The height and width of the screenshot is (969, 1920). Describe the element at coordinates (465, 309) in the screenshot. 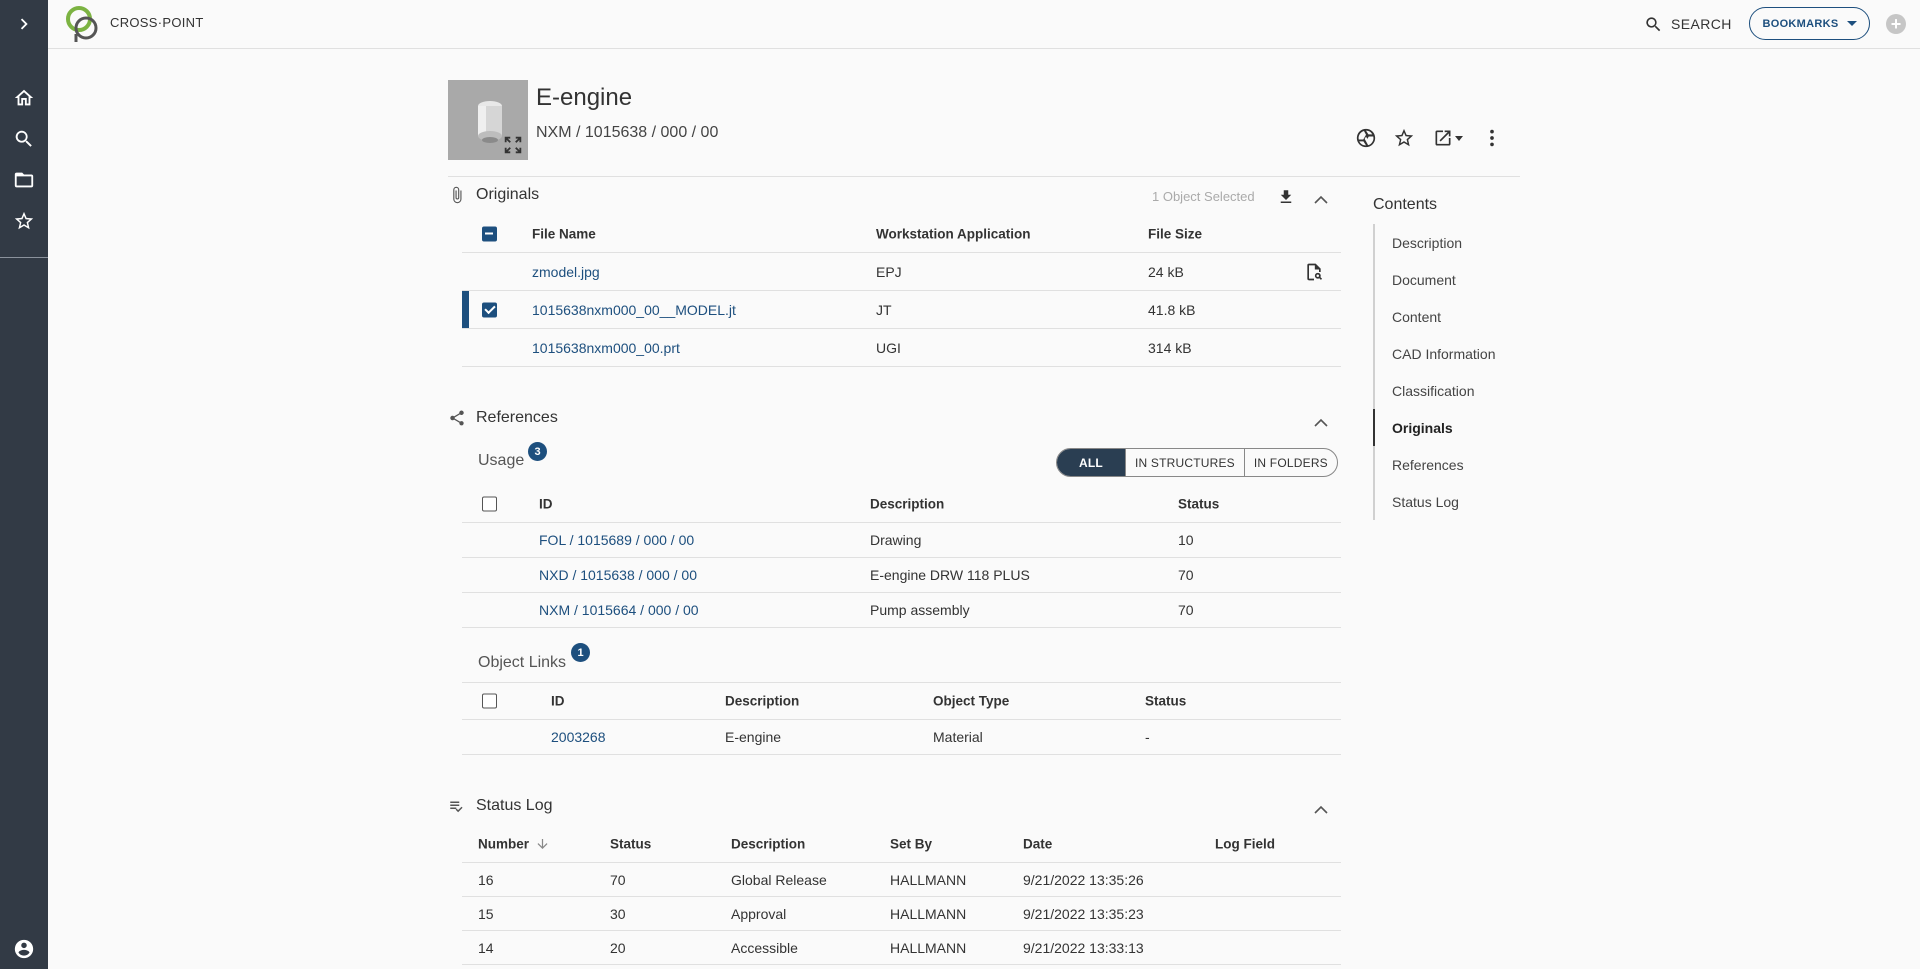

I see `selection-indicator` at that location.